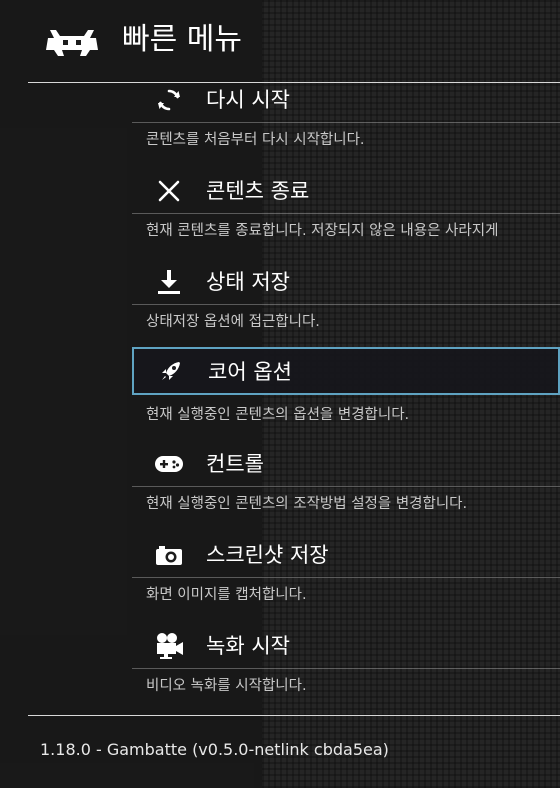 The width and height of the screenshot is (560, 788). I want to click on menu-item-row: 녹화 시작, so click(346, 646).